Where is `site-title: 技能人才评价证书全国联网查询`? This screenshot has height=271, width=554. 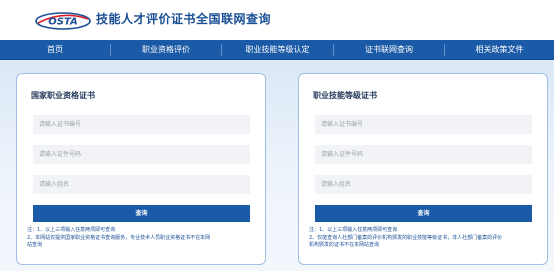
site-title: 技能人才评价证书全国联网查询 is located at coordinates (184, 19).